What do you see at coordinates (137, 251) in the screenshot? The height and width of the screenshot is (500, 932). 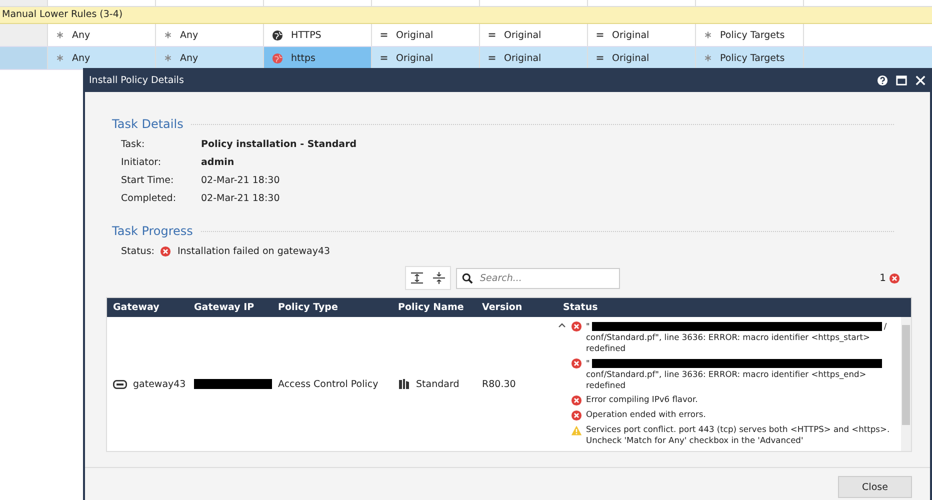 I see `field-label: Status:` at bounding box center [137, 251].